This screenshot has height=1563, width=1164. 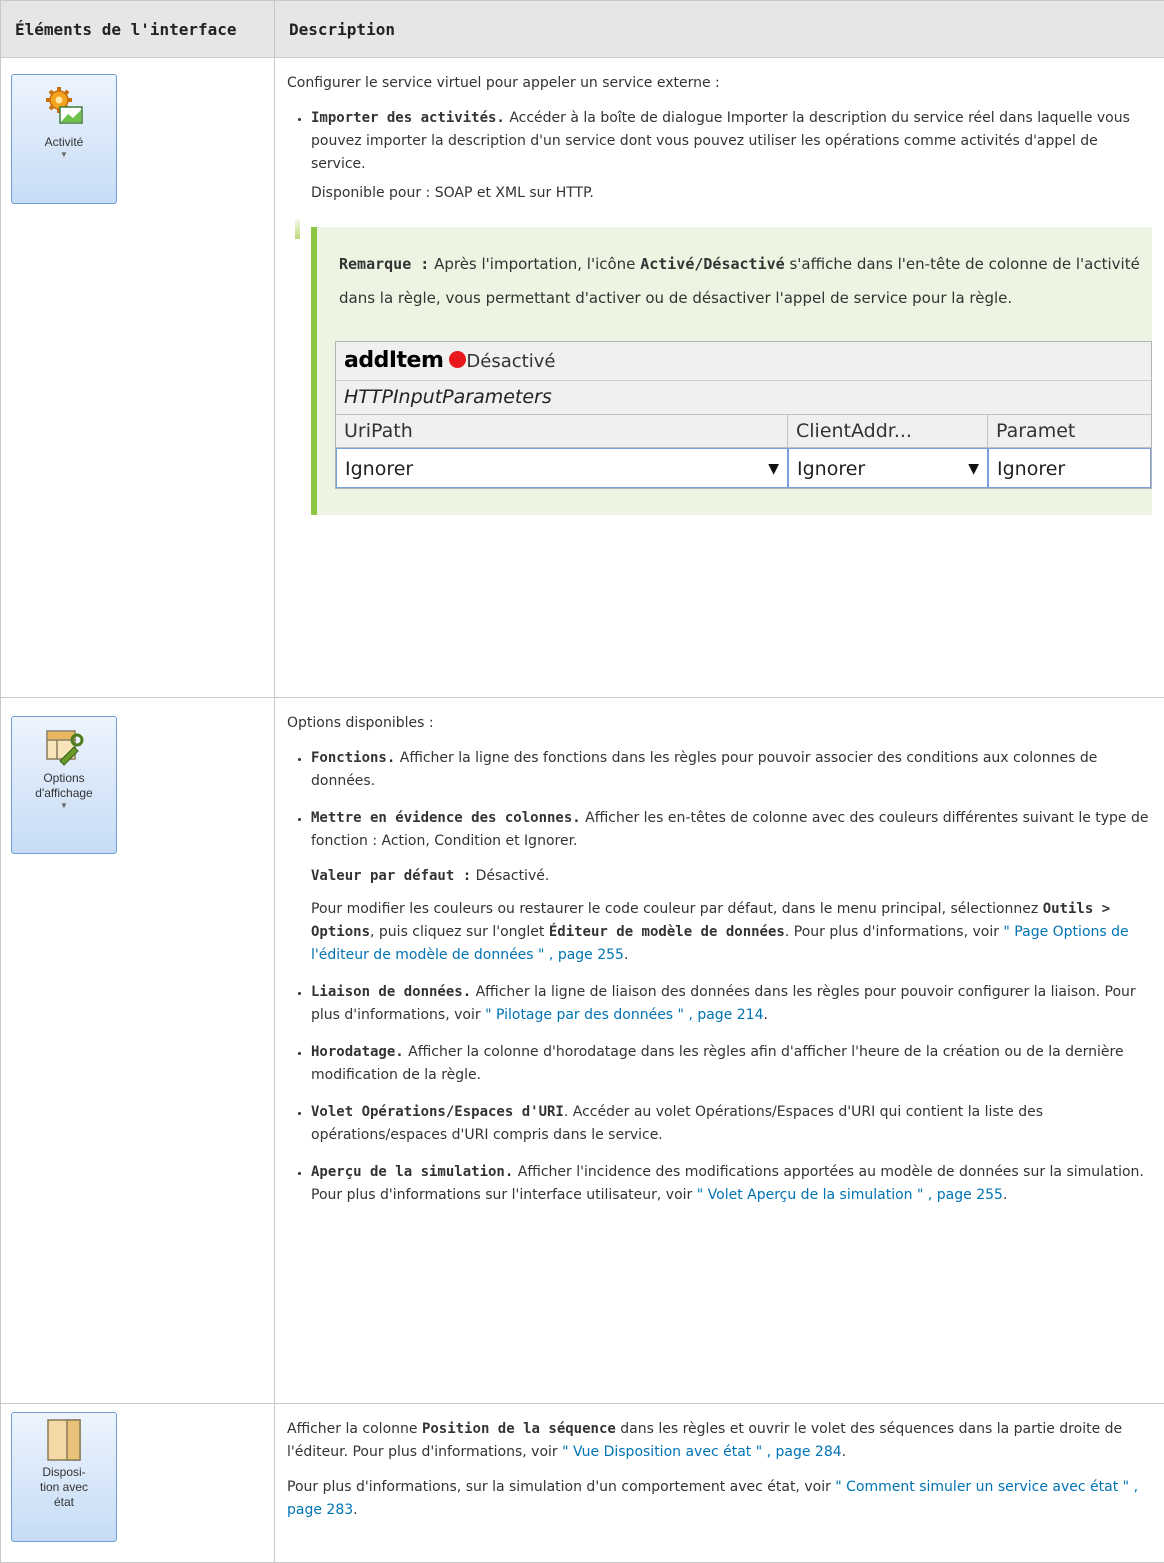 What do you see at coordinates (297, 229) in the screenshot?
I see `note-marker-icon` at bounding box center [297, 229].